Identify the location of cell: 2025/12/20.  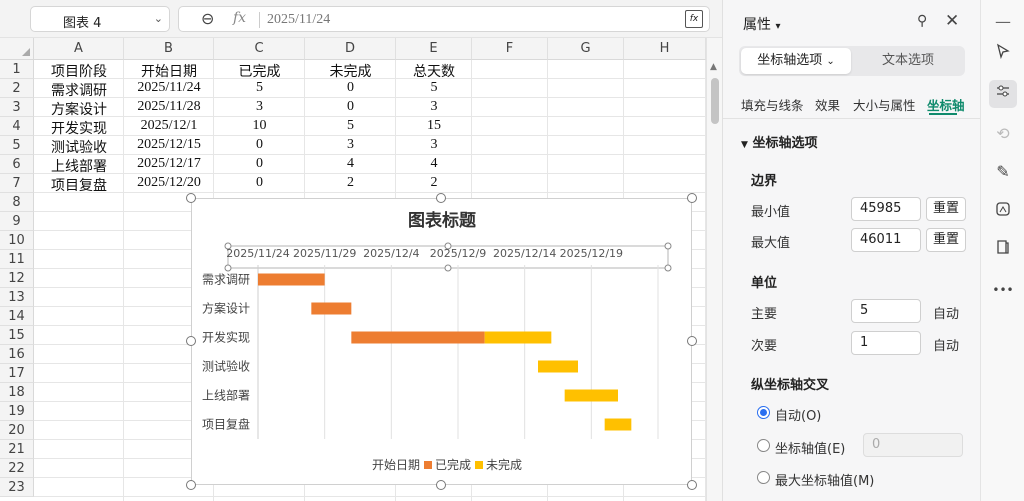
(169, 183).